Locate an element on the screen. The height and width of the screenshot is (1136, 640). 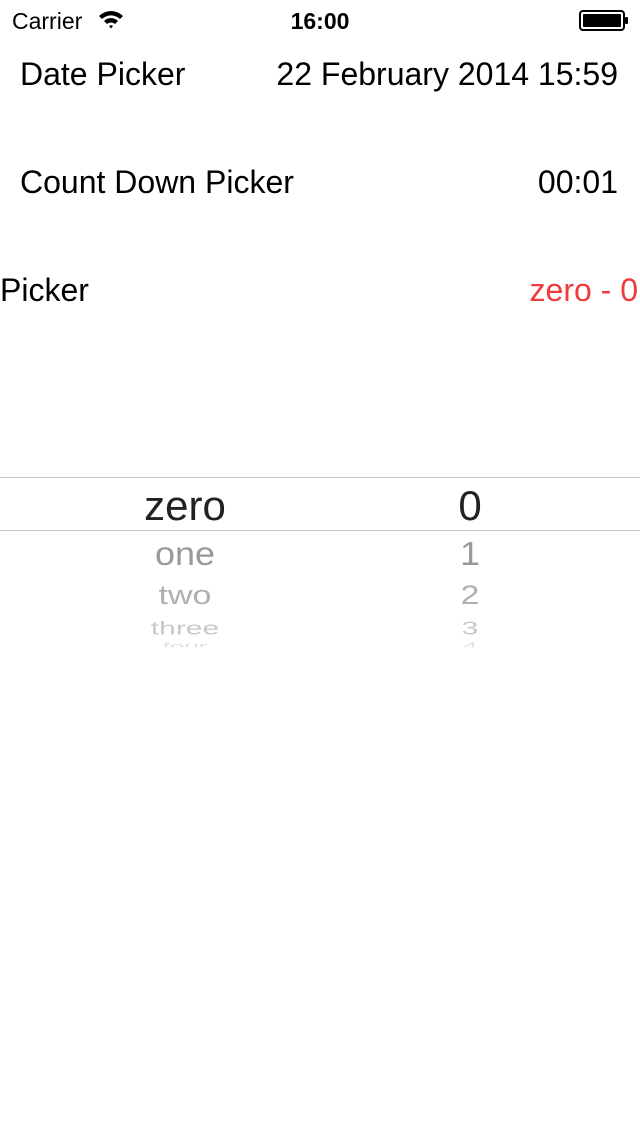
picker-word-option: zero is located at coordinates (185, 506).